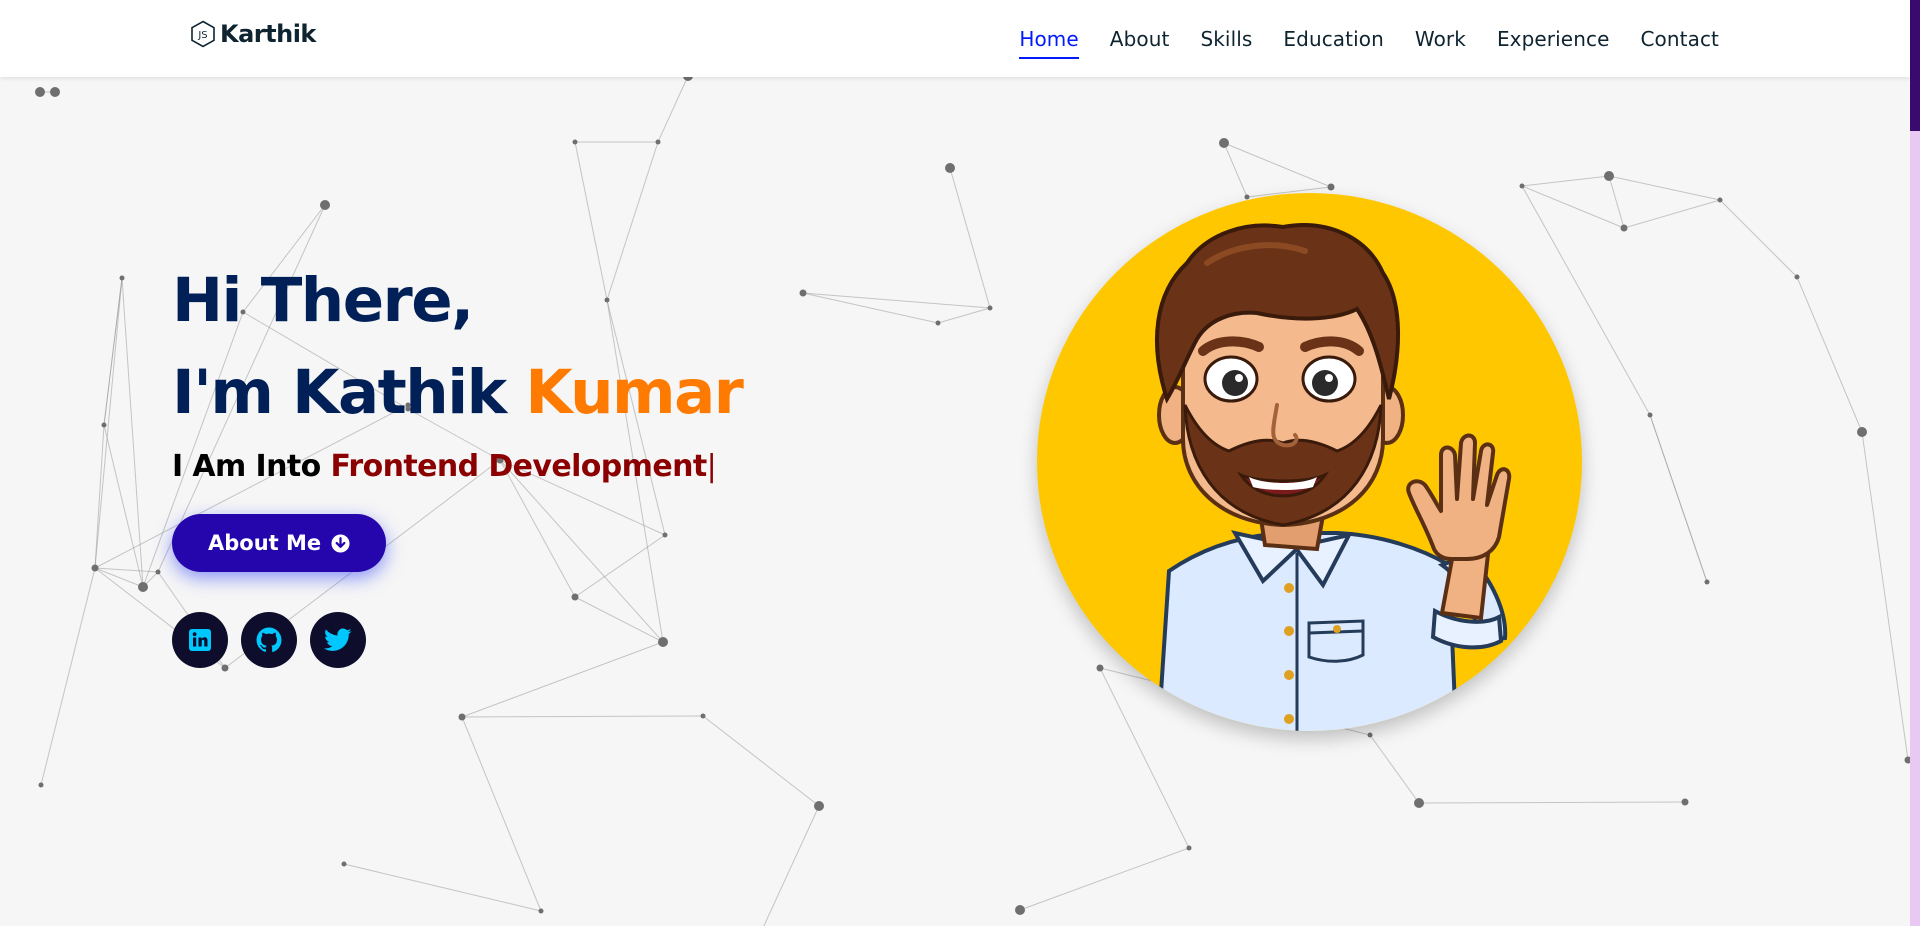 The height and width of the screenshot is (926, 1920). Describe the element at coordinates (518, 466) in the screenshot. I see `typed-text: Frontend Development` at that location.